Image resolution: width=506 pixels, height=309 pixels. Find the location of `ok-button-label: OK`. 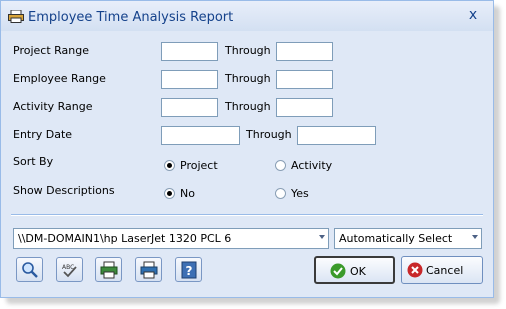

ok-button-label: OK is located at coordinates (358, 271).